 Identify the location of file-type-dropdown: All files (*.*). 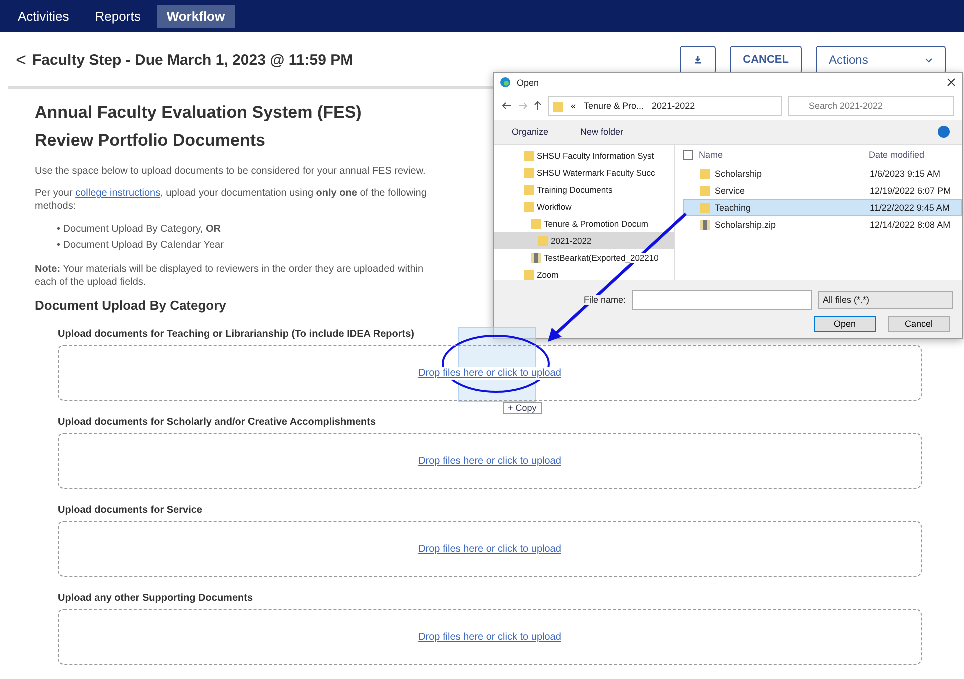
(886, 300).